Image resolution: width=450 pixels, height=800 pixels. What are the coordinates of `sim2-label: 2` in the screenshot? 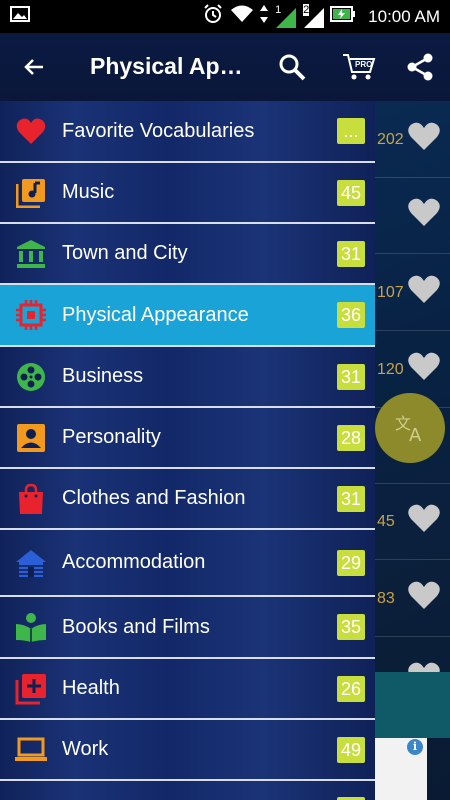 It's located at (306, 9).